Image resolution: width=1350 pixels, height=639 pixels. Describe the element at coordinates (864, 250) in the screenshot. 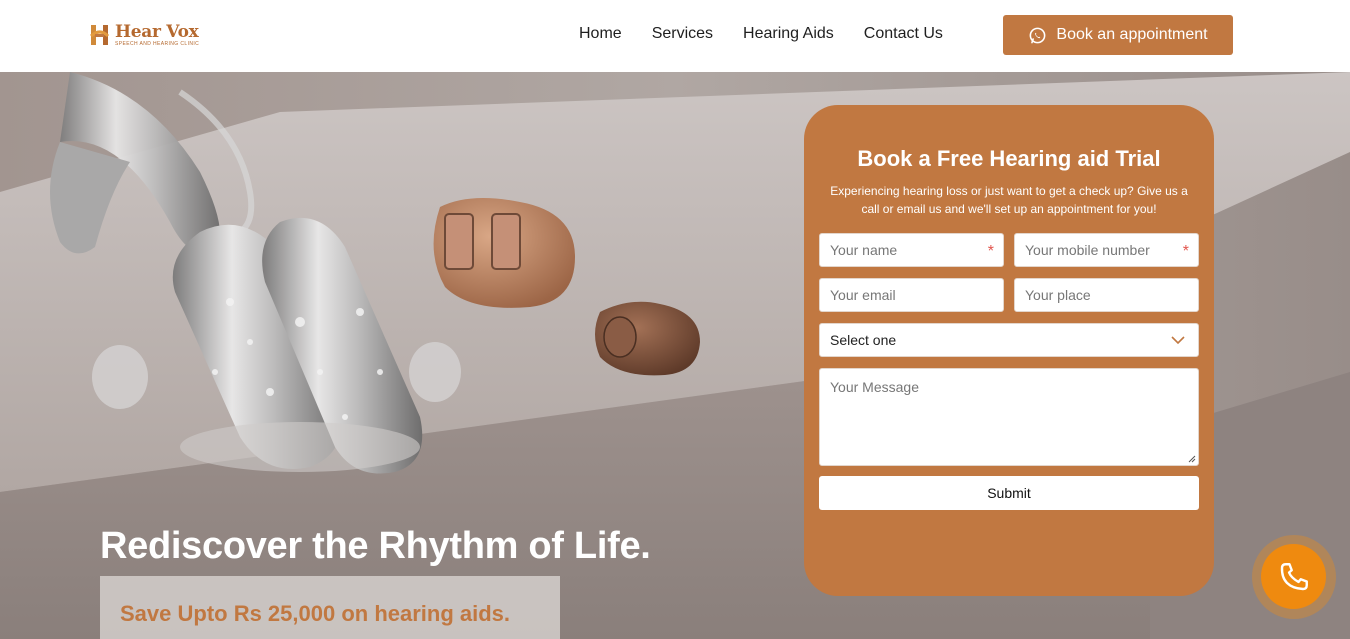

I see `name-placeholder: Your name` at that location.